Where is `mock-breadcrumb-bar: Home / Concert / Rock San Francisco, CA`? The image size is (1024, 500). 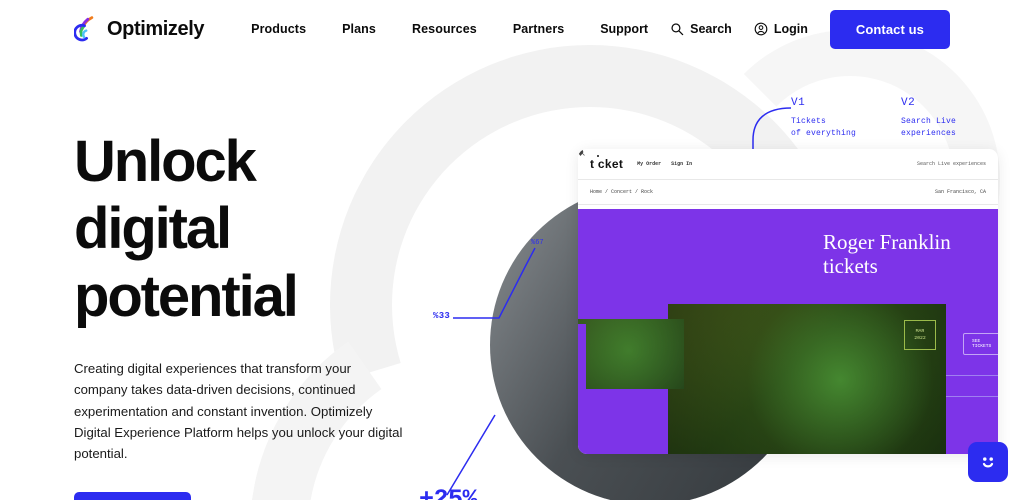 mock-breadcrumb-bar: Home / Concert / Rock San Francisco, CA is located at coordinates (788, 176).